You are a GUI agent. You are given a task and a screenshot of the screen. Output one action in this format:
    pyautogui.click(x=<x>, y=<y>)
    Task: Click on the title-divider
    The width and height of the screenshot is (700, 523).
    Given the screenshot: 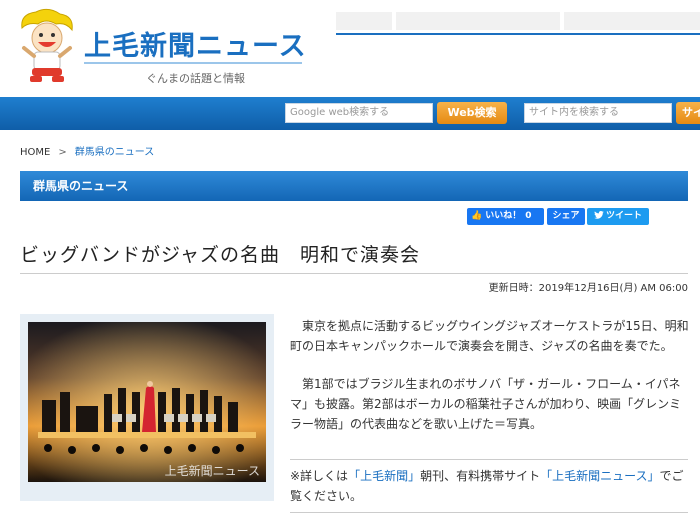 What is the action you would take?
    pyautogui.click(x=354, y=273)
    